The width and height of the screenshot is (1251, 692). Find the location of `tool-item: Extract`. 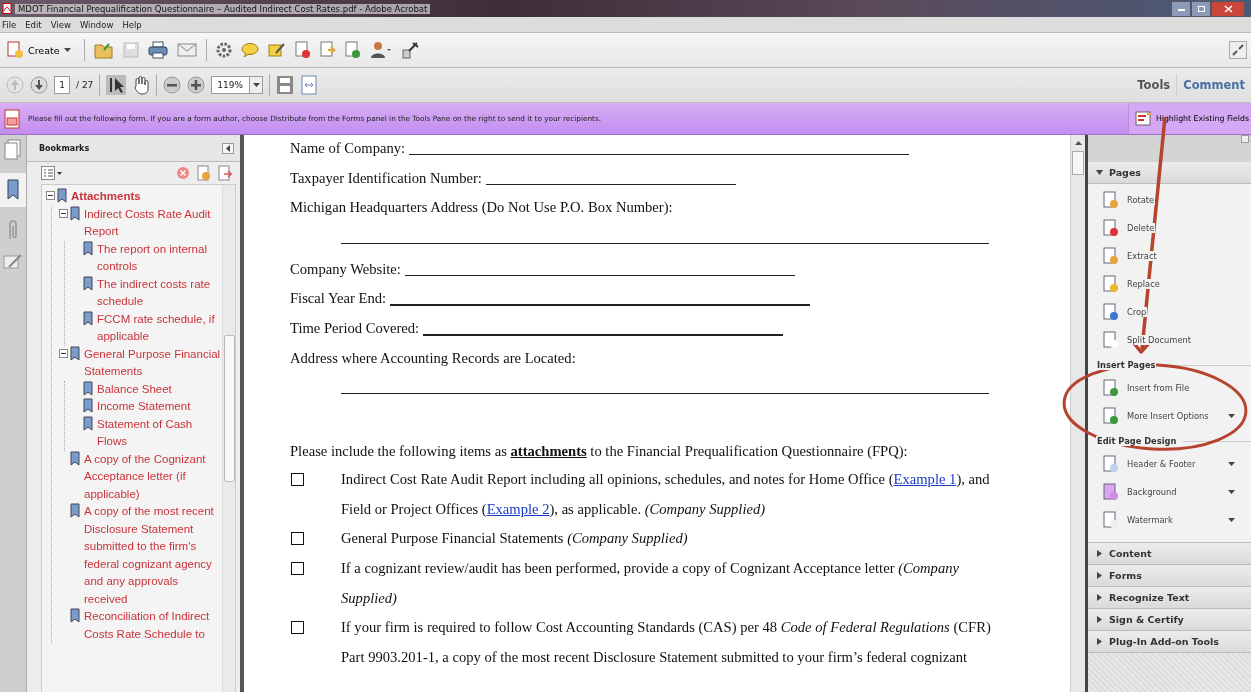

tool-item: Extract is located at coordinates (1169, 256).